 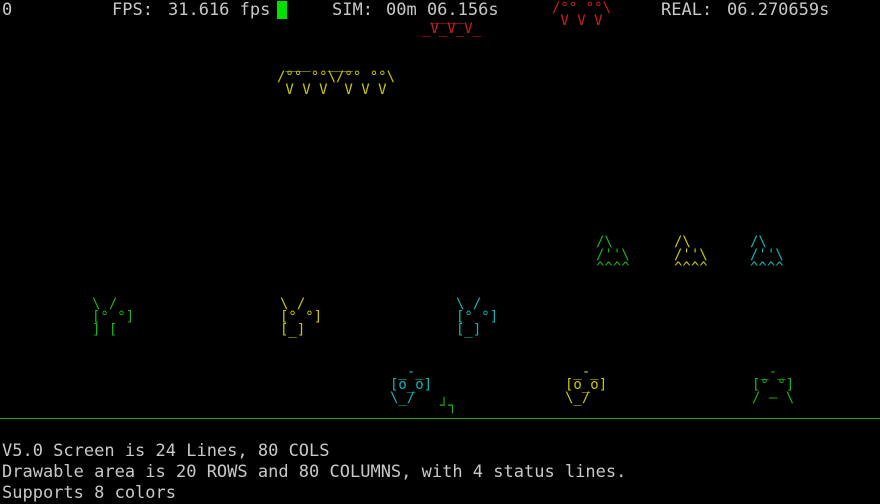 I want to click on green-robot: _-_ [° °] / — \, so click(x=773, y=385).